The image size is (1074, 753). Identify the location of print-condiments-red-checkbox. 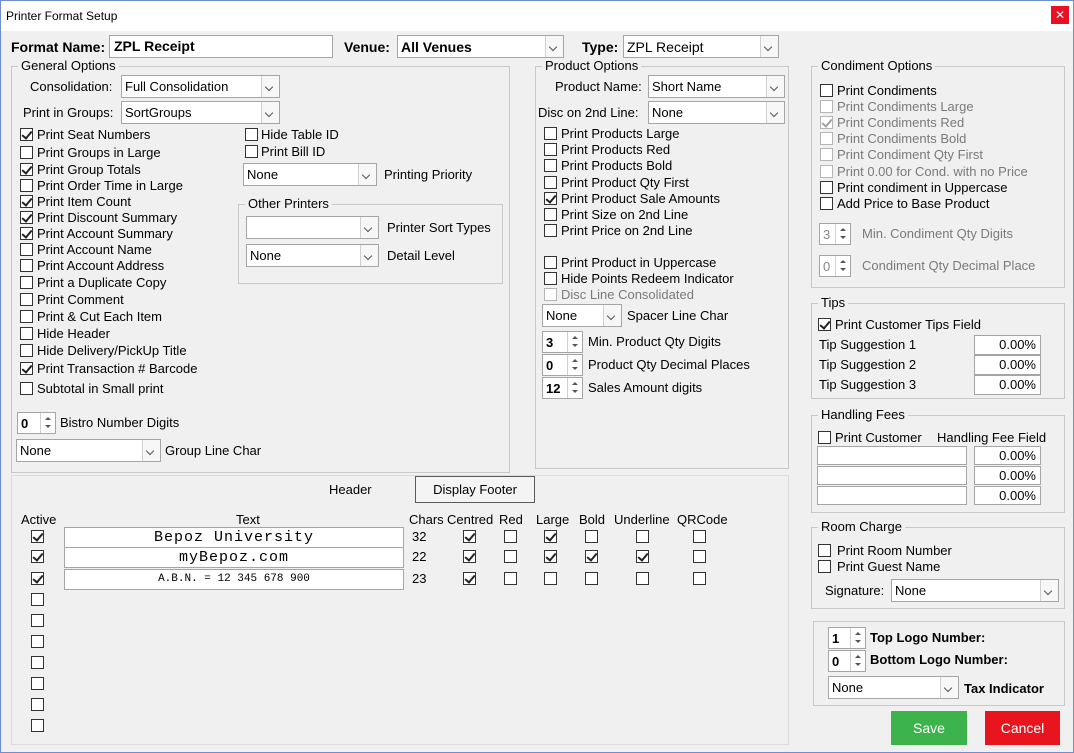
(826, 123).